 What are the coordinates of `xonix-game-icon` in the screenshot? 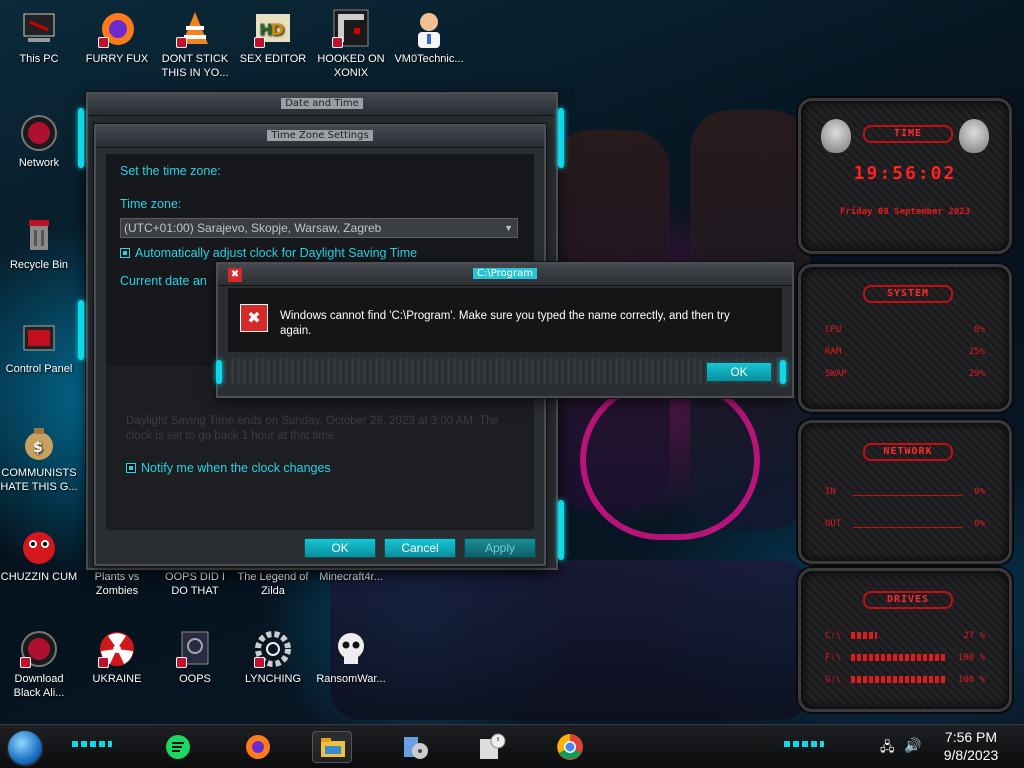 It's located at (351, 29).